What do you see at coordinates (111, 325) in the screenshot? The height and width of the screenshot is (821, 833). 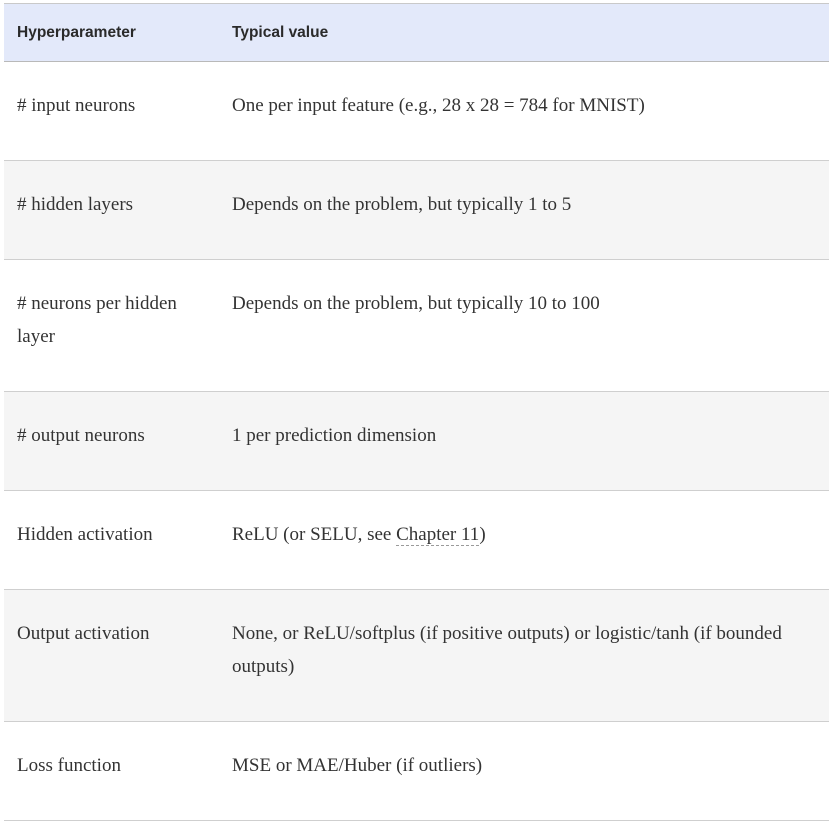 I see `param-cell: # neurons per hidden layer` at bounding box center [111, 325].